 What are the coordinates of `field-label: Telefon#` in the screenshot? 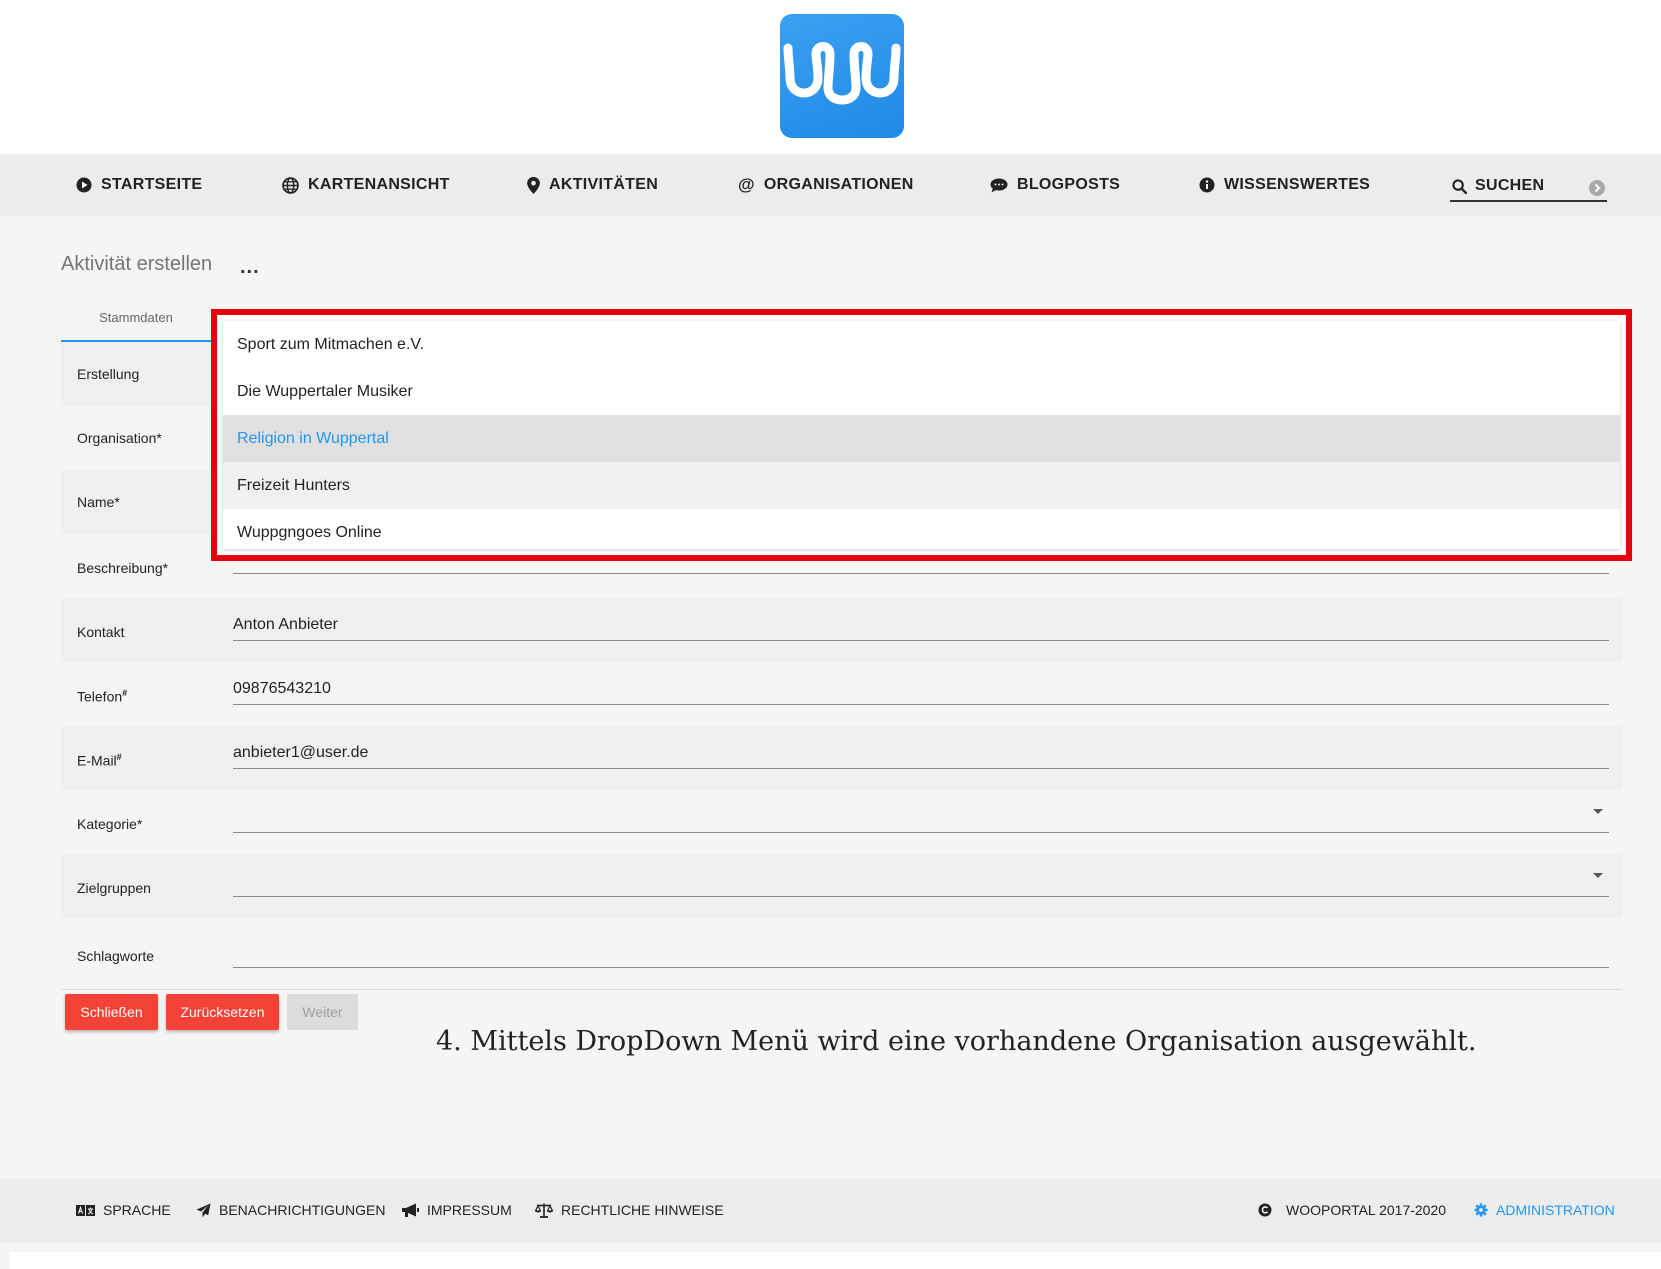 It's located at (102, 696).